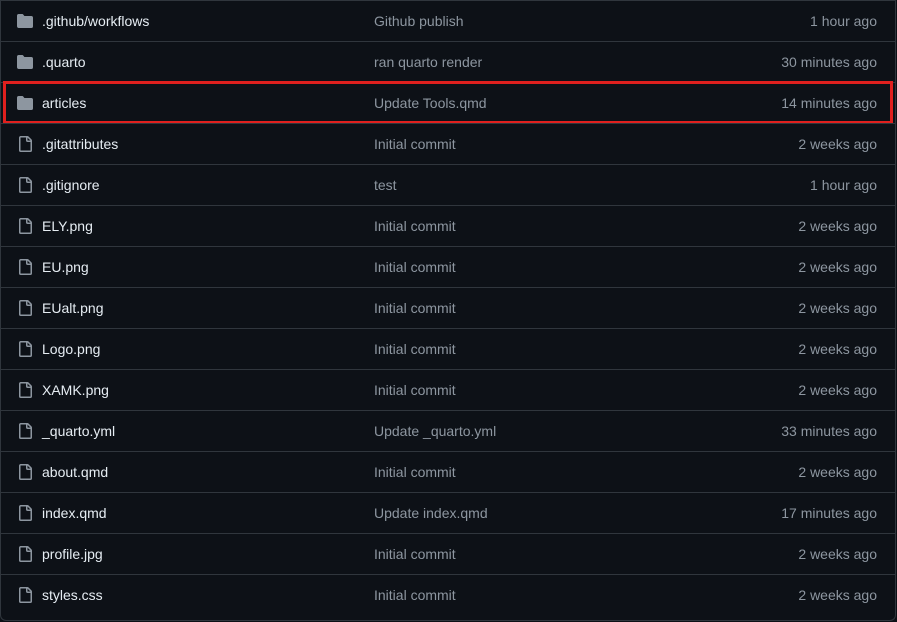 Image resolution: width=897 pixels, height=622 pixels. Describe the element at coordinates (75, 390) in the screenshot. I see `file-name: XAMK.png` at that location.